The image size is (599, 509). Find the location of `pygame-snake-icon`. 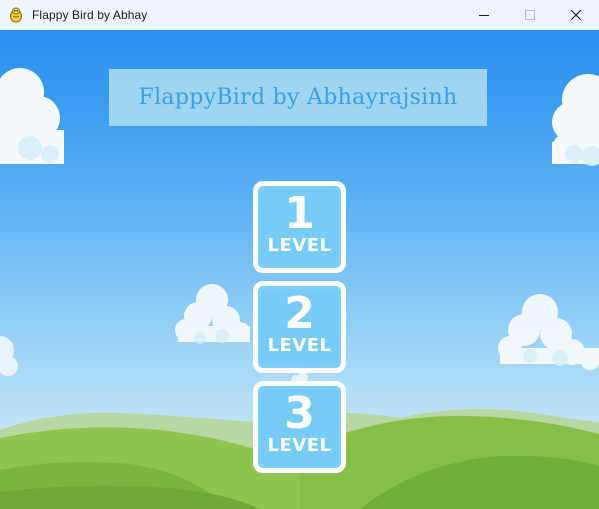

pygame-snake-icon is located at coordinates (16, 15).